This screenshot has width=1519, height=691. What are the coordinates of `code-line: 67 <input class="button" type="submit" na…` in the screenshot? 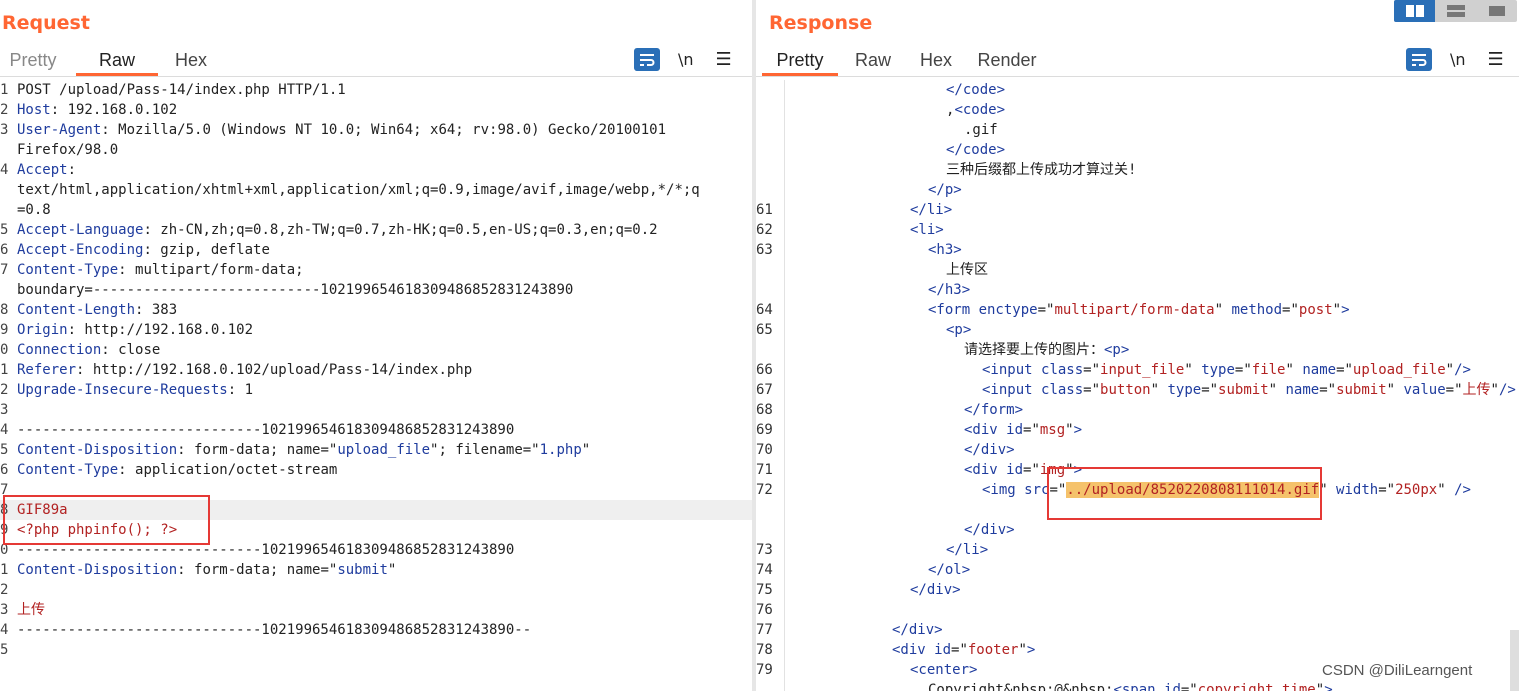 It's located at (1137, 390).